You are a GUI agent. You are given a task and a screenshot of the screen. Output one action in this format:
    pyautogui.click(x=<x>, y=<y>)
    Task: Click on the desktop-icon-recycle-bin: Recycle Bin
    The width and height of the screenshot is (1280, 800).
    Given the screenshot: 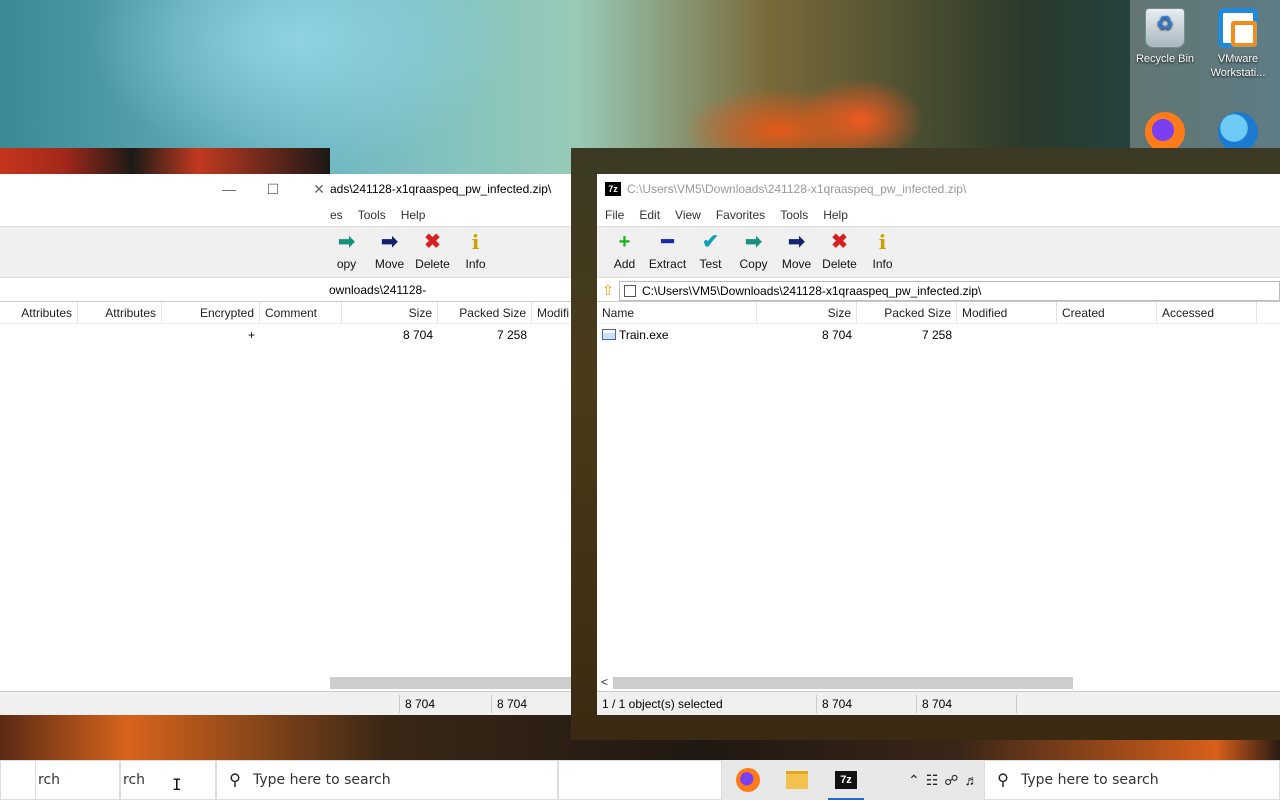 What is the action you would take?
    pyautogui.click(x=1165, y=37)
    